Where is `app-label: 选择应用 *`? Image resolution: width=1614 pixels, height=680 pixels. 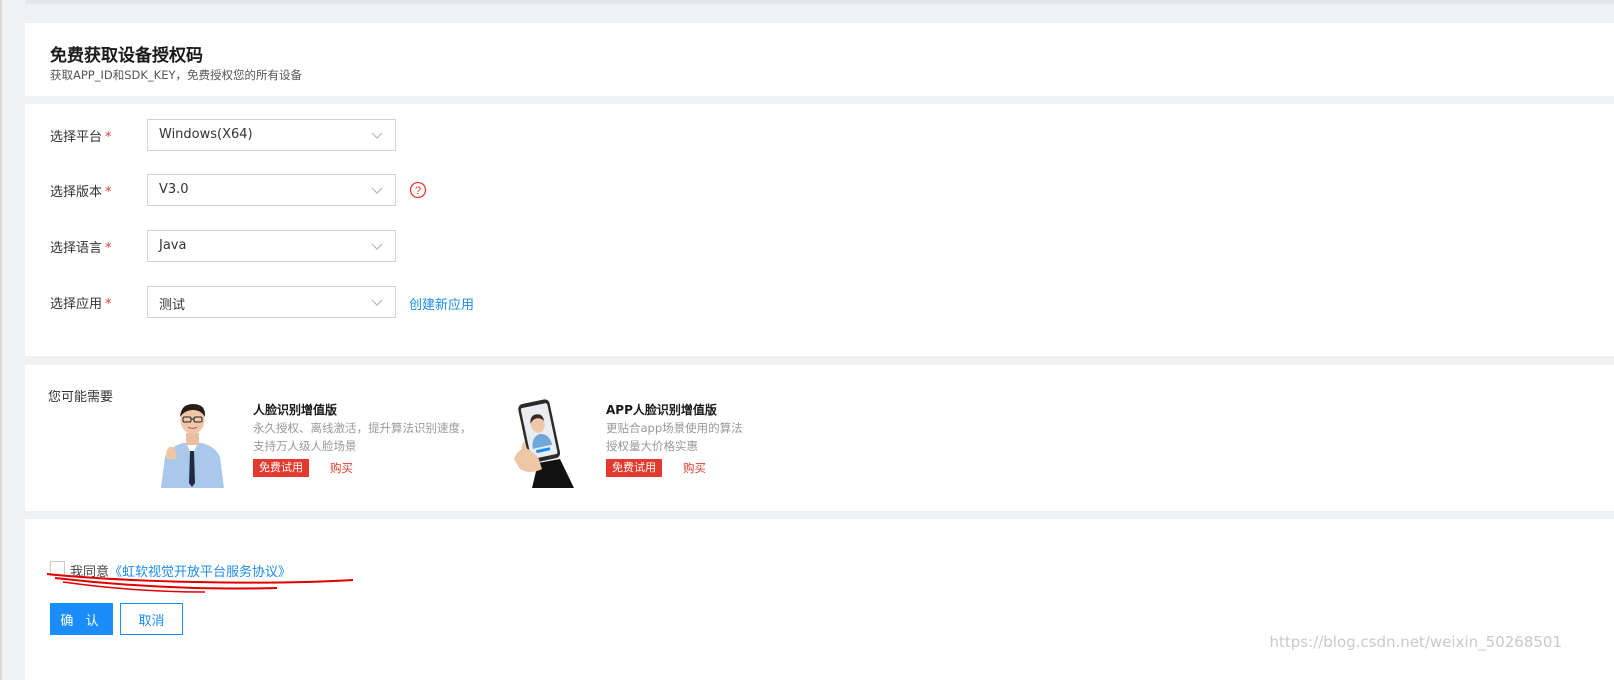 app-label: 选择应用 * is located at coordinates (81, 304).